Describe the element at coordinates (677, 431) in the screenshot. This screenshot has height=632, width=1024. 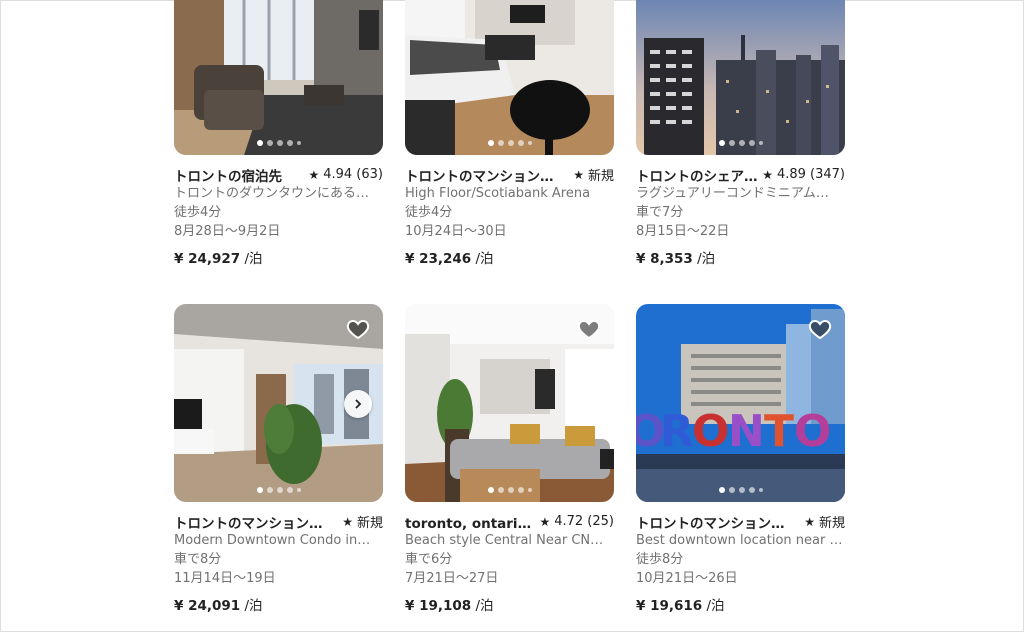
I see `svg-text: R` at that location.